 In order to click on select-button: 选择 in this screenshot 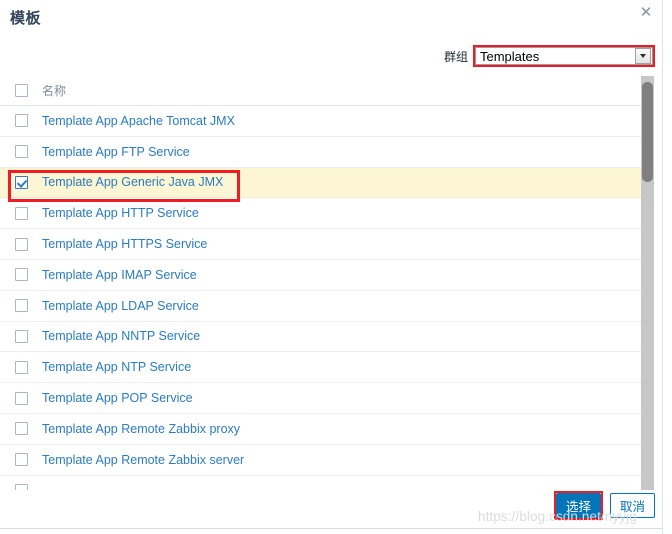, I will do `click(578, 505)`.